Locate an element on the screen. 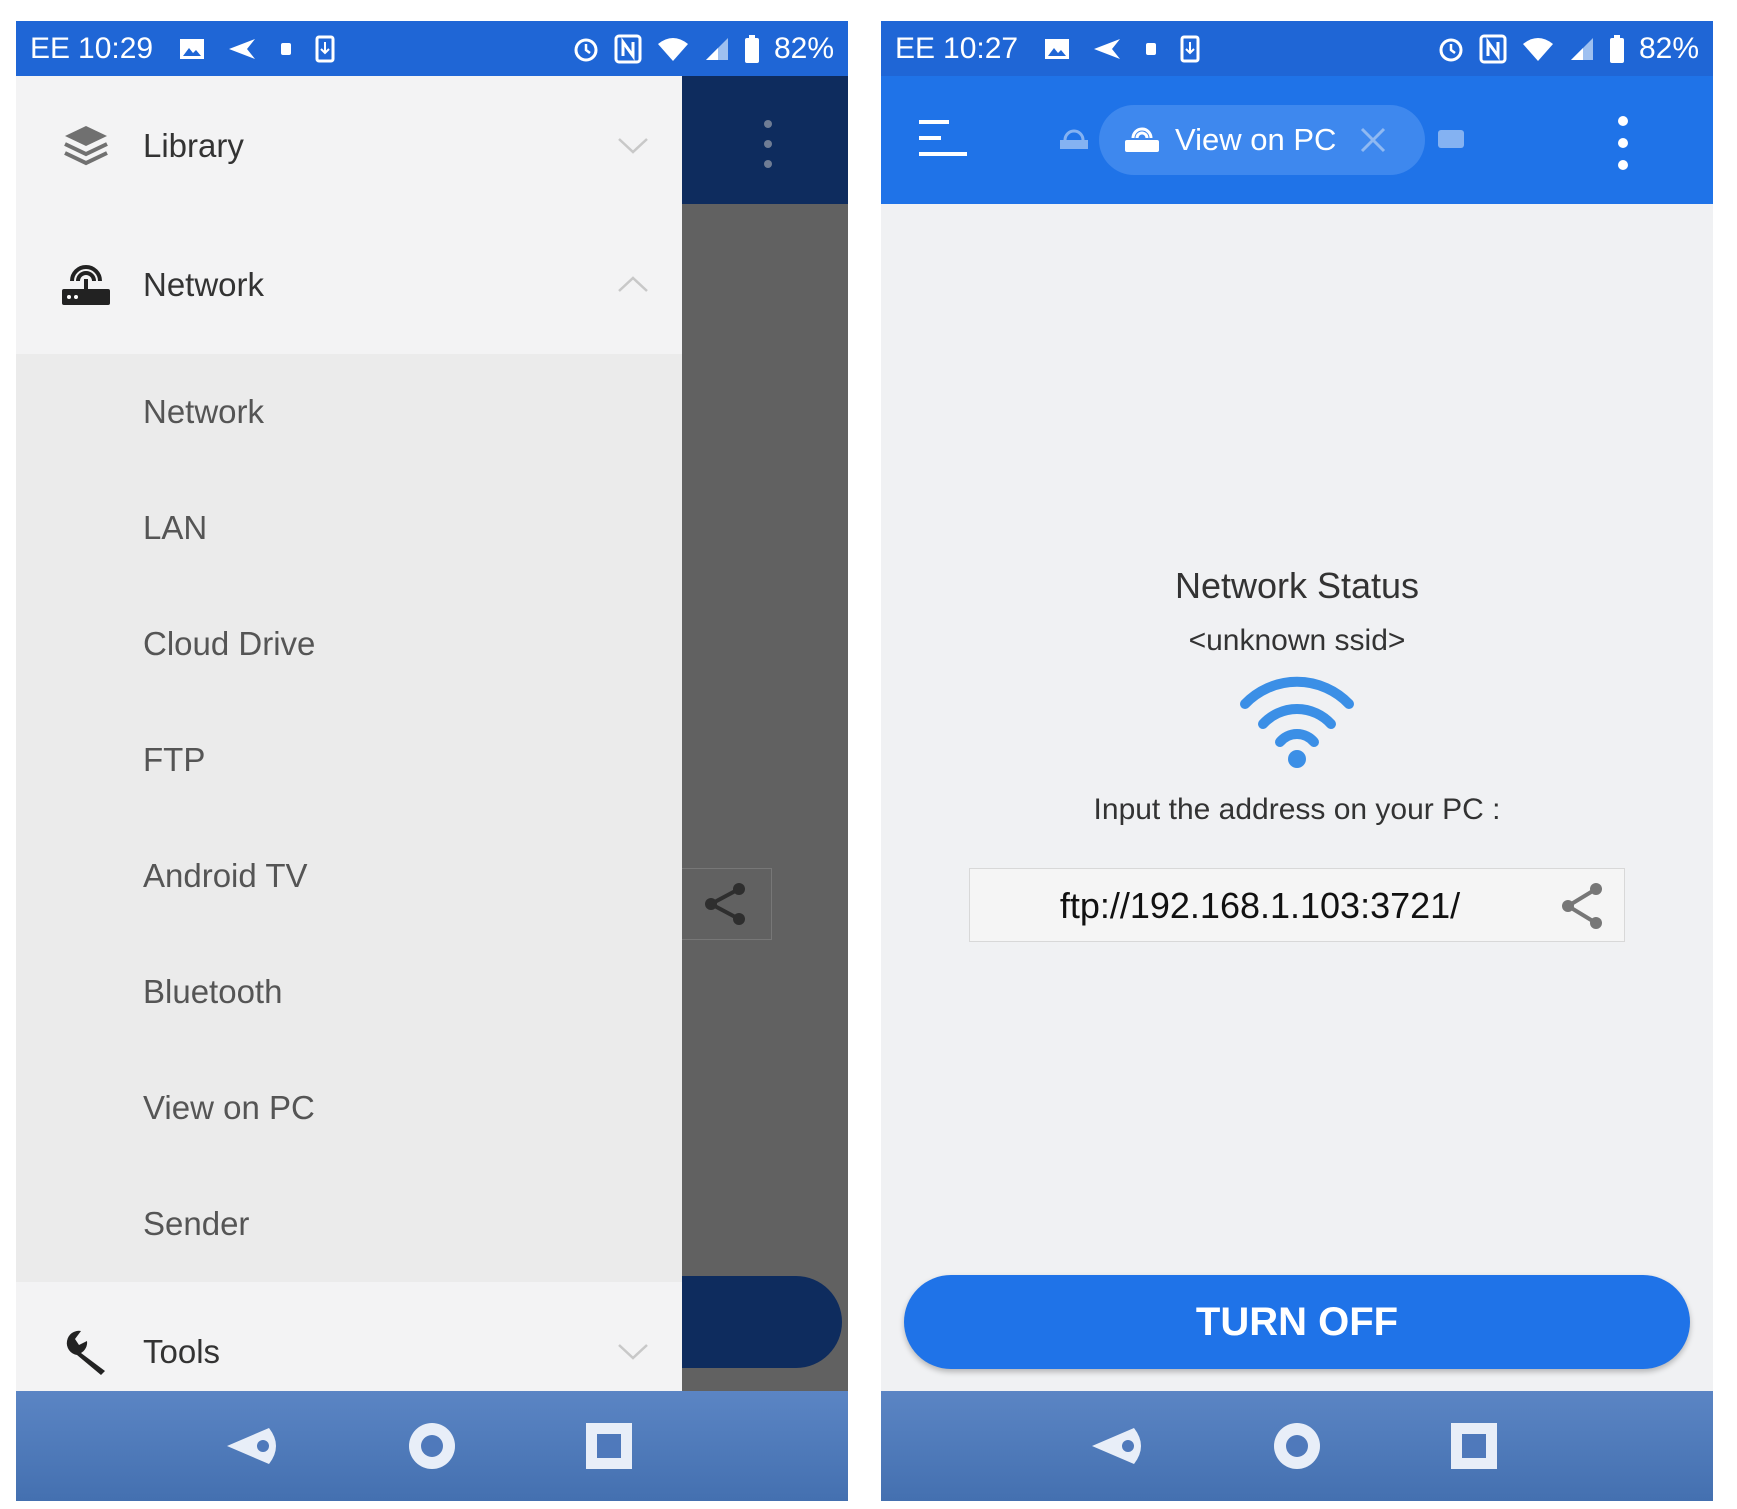 The image size is (1737, 1509). status-time: 10:27 is located at coordinates (981, 48).